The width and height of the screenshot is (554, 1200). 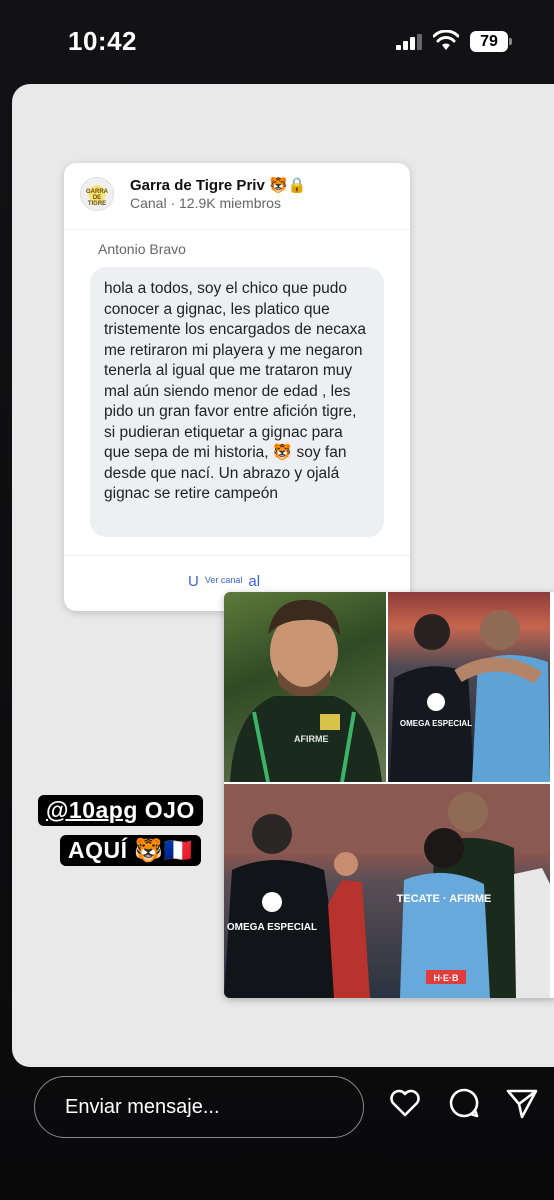 I want to click on channel-avatar: GARRA DE TIGRE, so click(x=97, y=194).